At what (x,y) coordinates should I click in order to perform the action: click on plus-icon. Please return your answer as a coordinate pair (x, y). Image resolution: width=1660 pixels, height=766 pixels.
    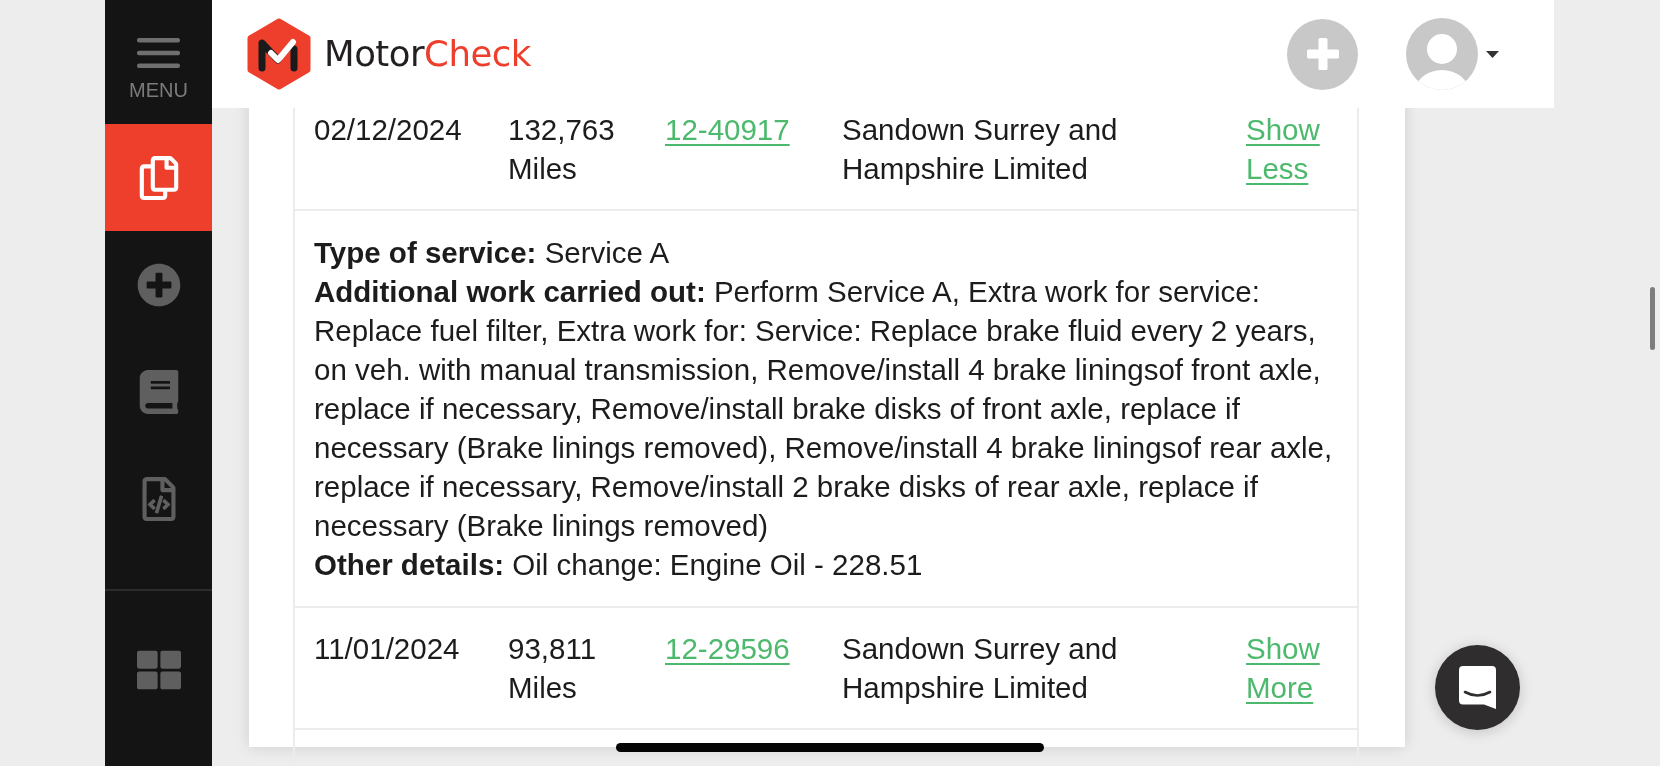
    Looking at the image, I should click on (1322, 54).